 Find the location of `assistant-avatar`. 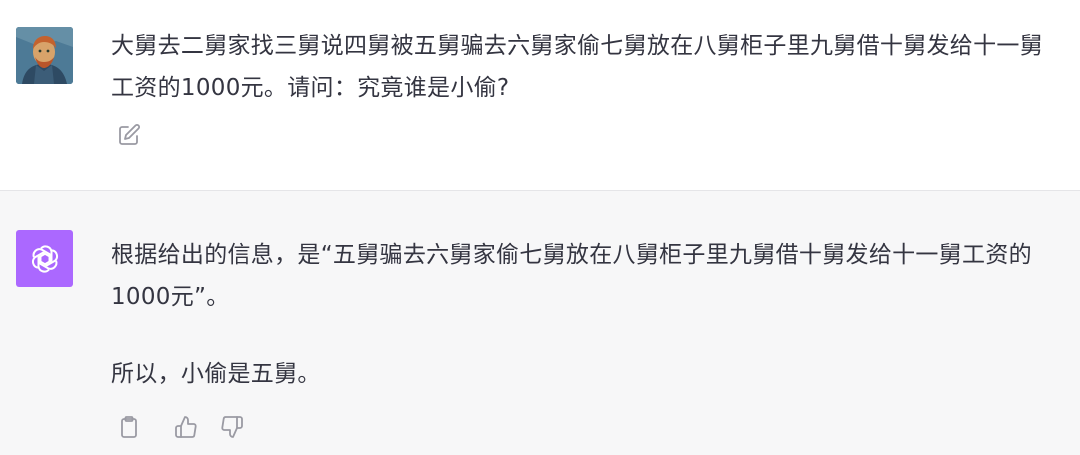

assistant-avatar is located at coordinates (44, 258).